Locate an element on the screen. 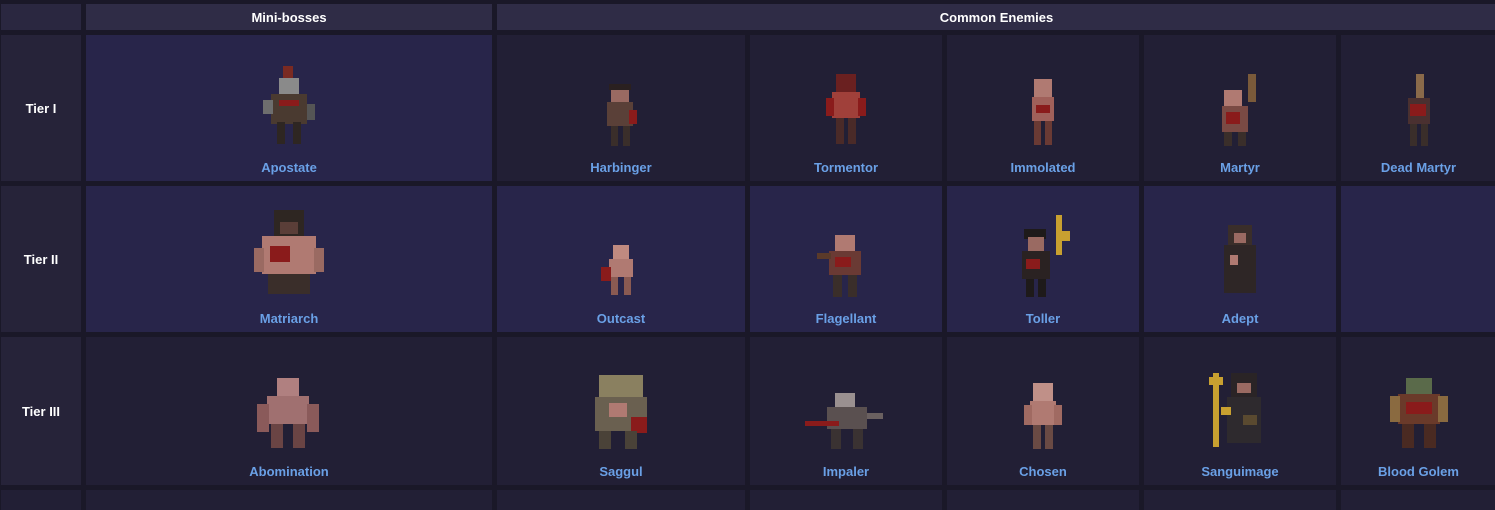  miniboss-cell: Abomination is located at coordinates (289, 411).